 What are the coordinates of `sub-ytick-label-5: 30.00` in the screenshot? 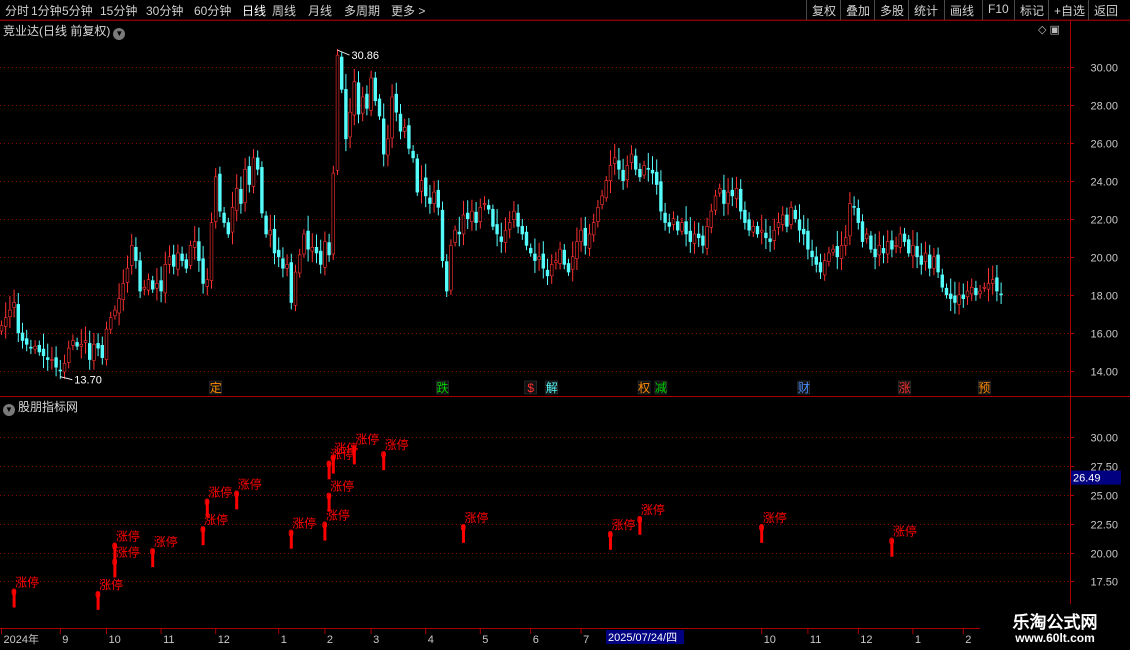 It's located at (1104, 439).